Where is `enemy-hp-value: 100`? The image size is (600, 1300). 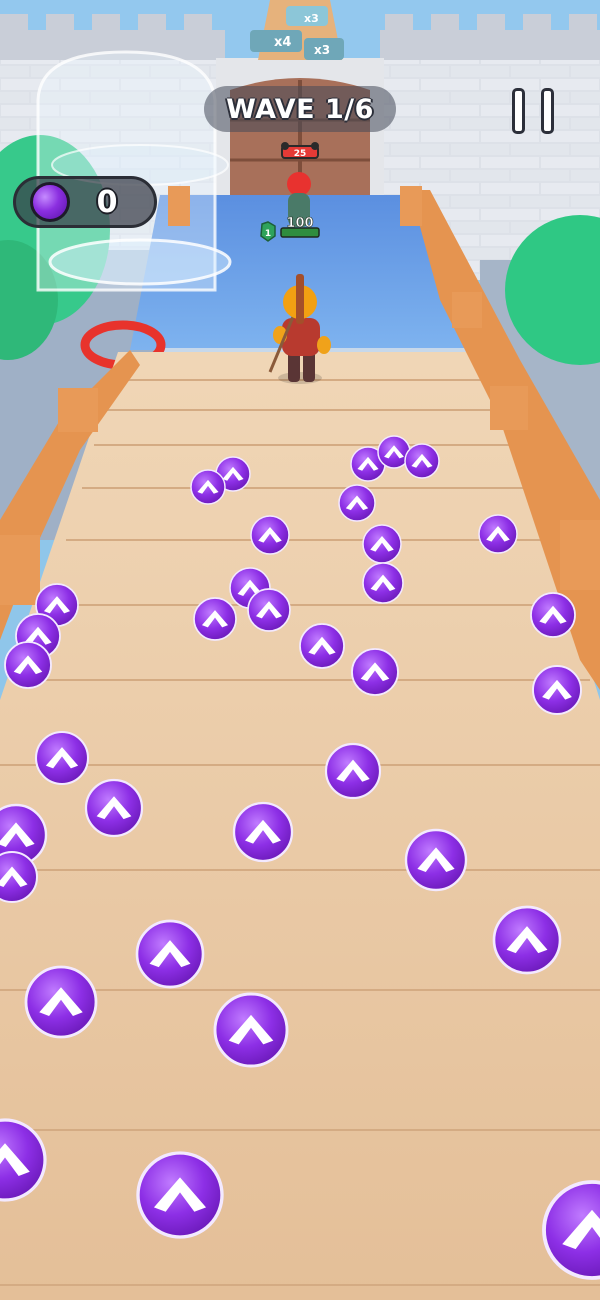
enemy-hp-value: 100 is located at coordinates (299, 223).